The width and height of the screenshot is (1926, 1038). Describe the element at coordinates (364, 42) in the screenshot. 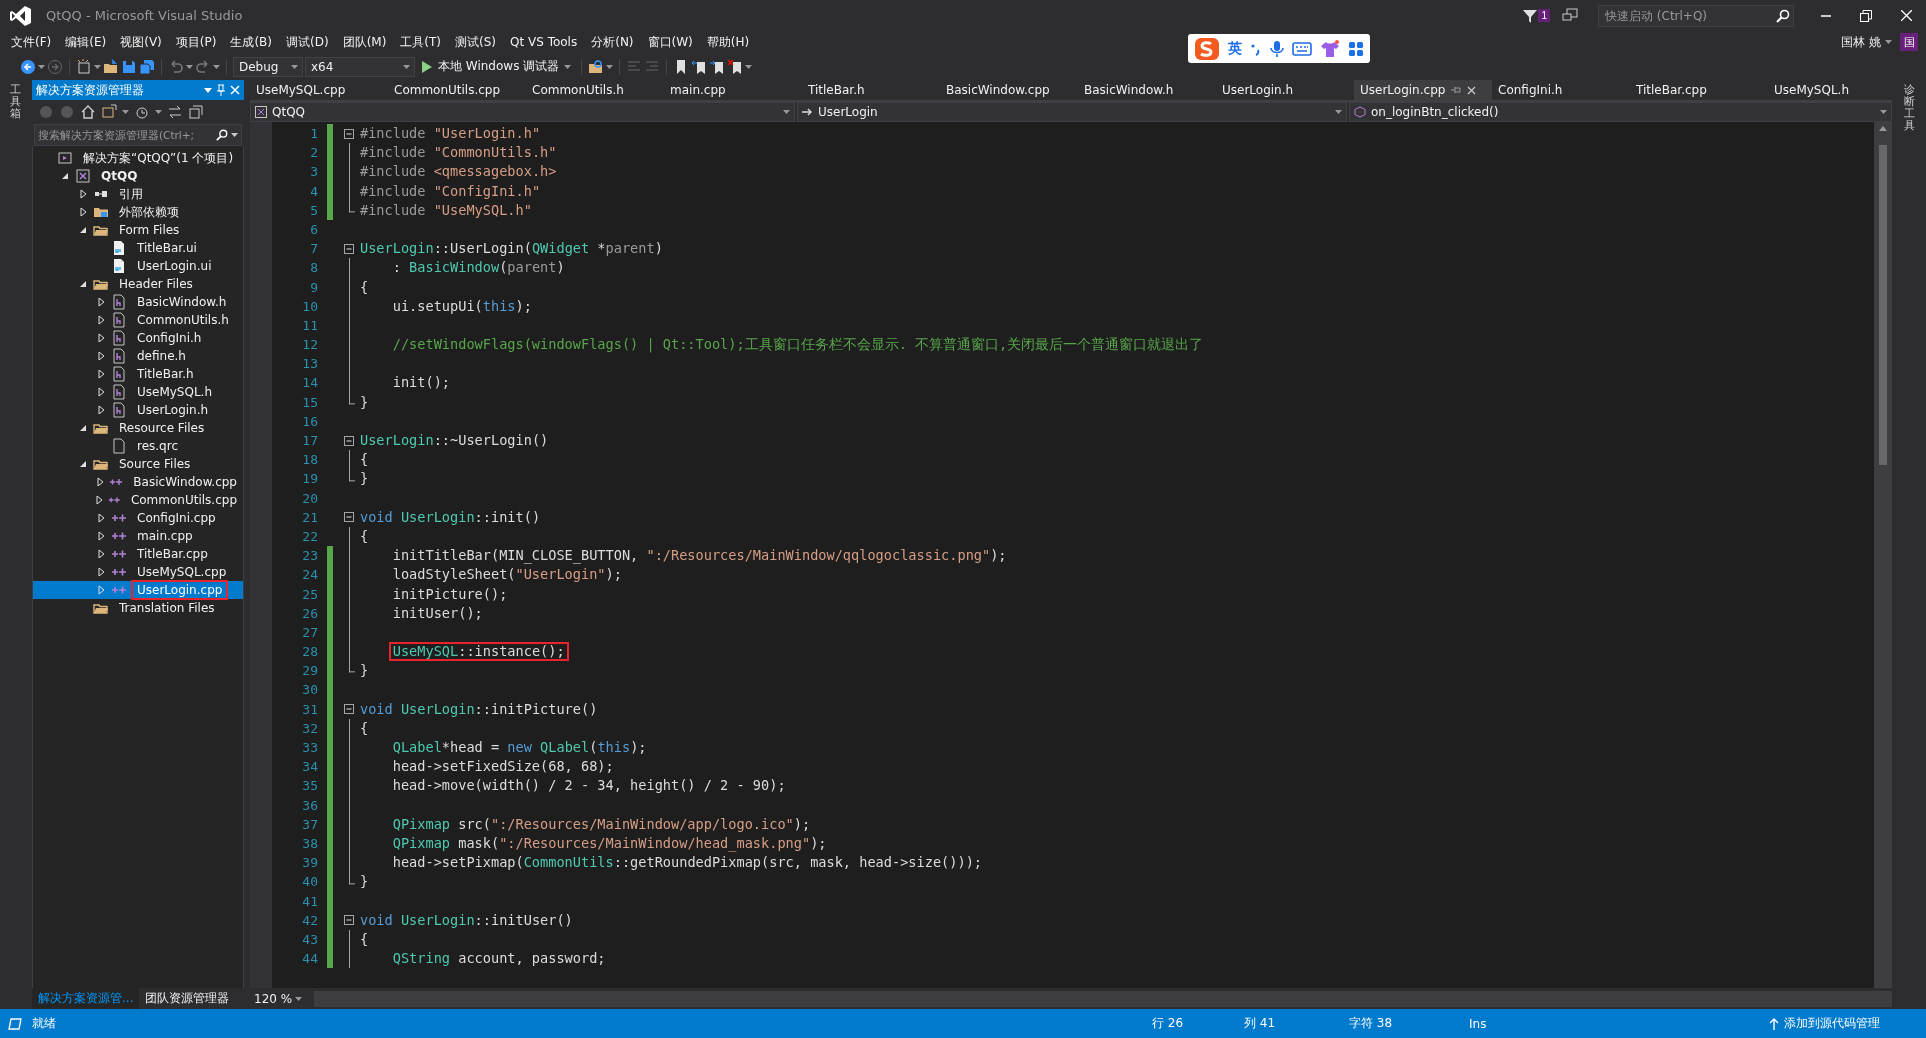

I see `menu-item: 团队(M)` at that location.